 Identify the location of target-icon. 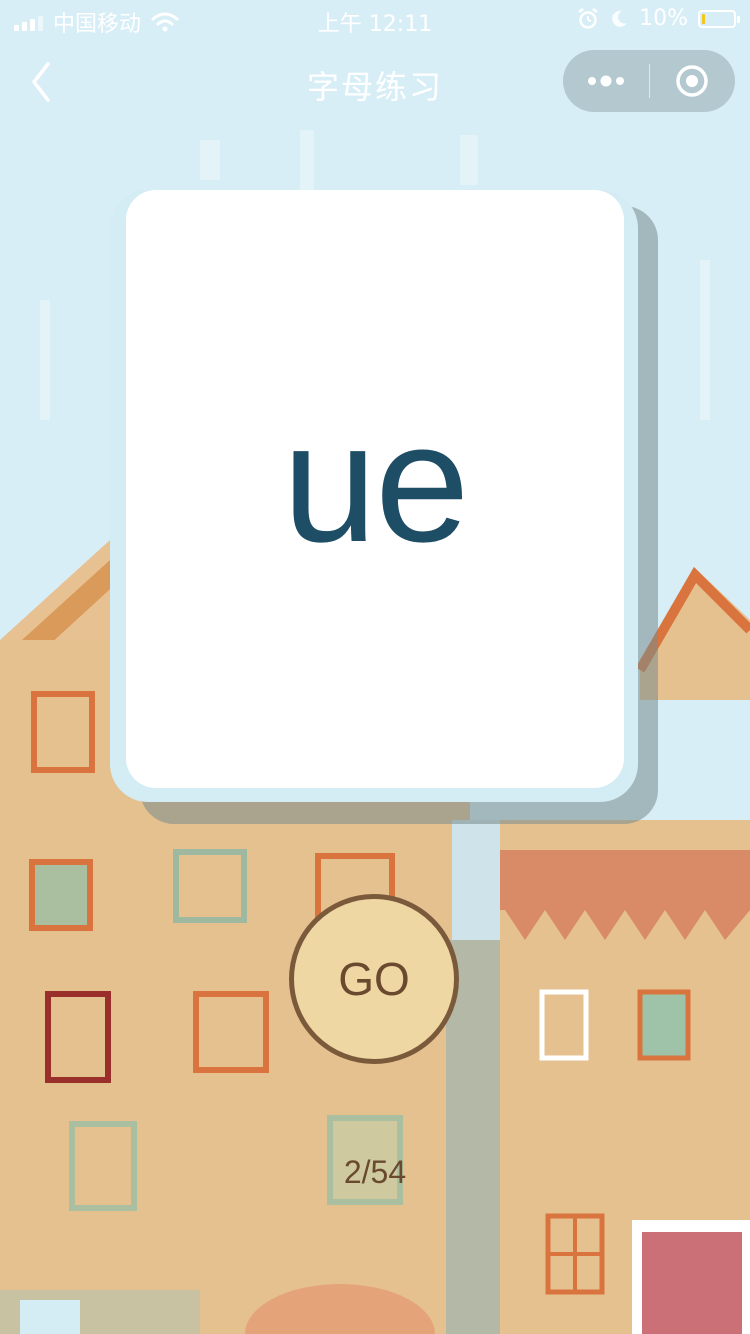
(692, 81).